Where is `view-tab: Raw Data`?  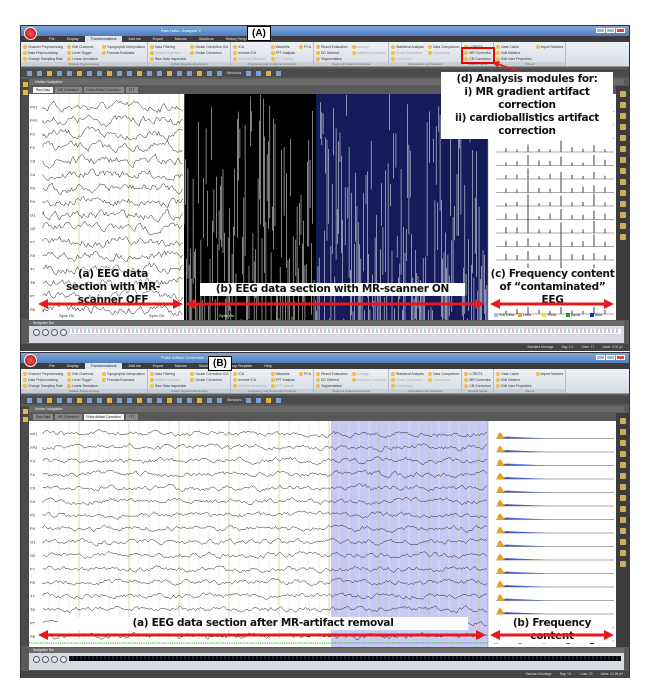 view-tab: Raw Data is located at coordinates (43, 417).